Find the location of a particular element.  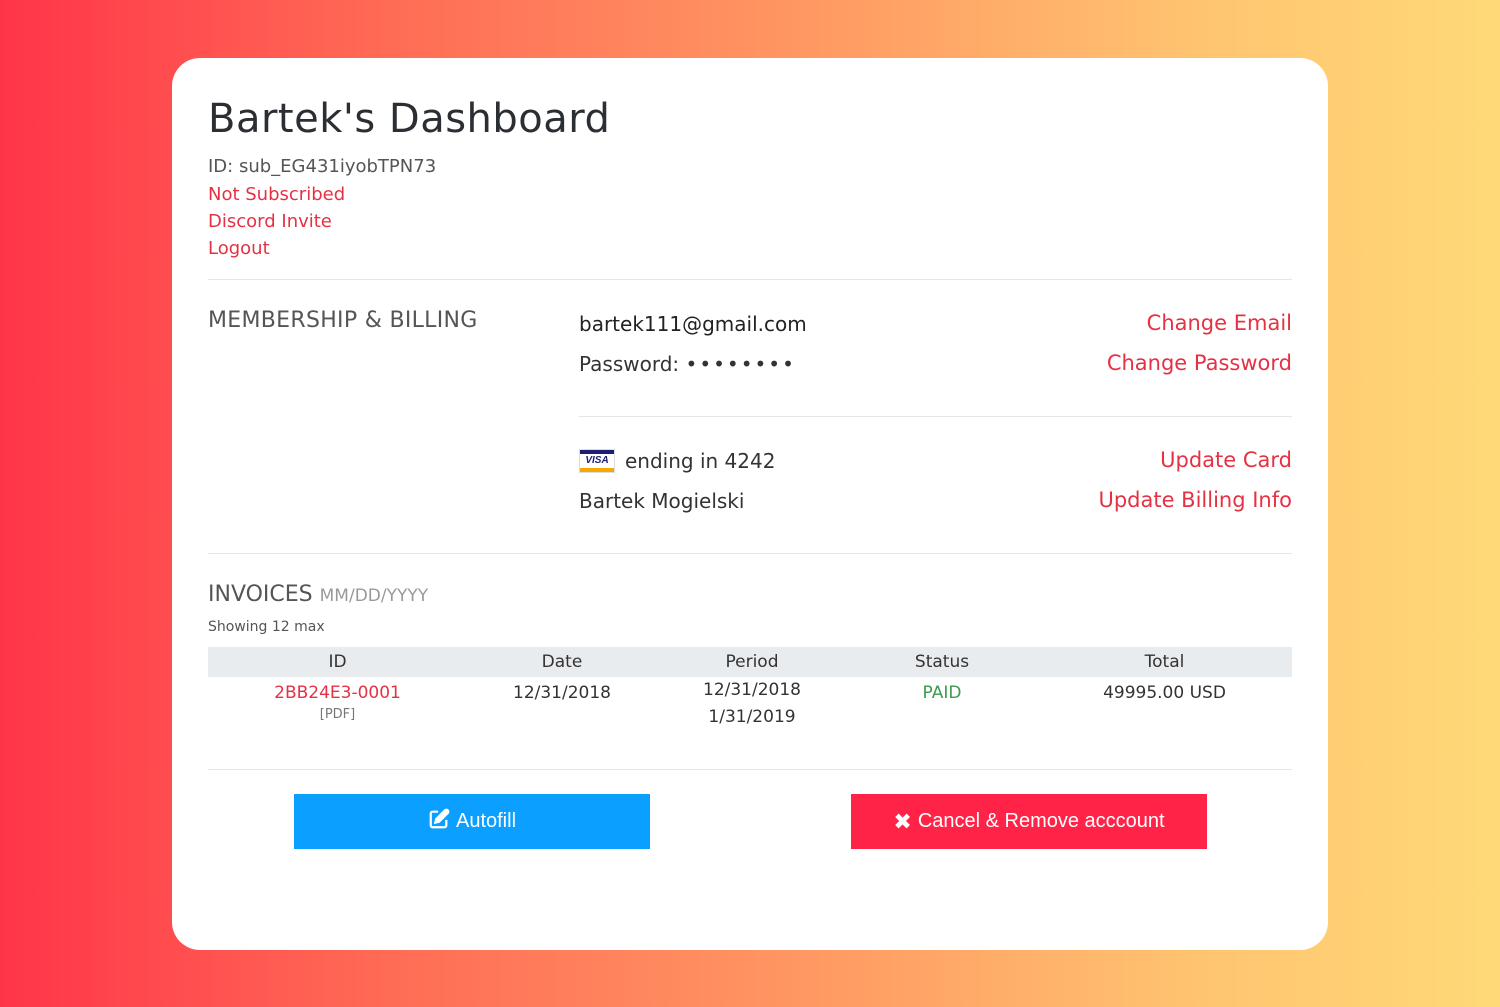

period-end: 1/31/2019 is located at coordinates (752, 717).